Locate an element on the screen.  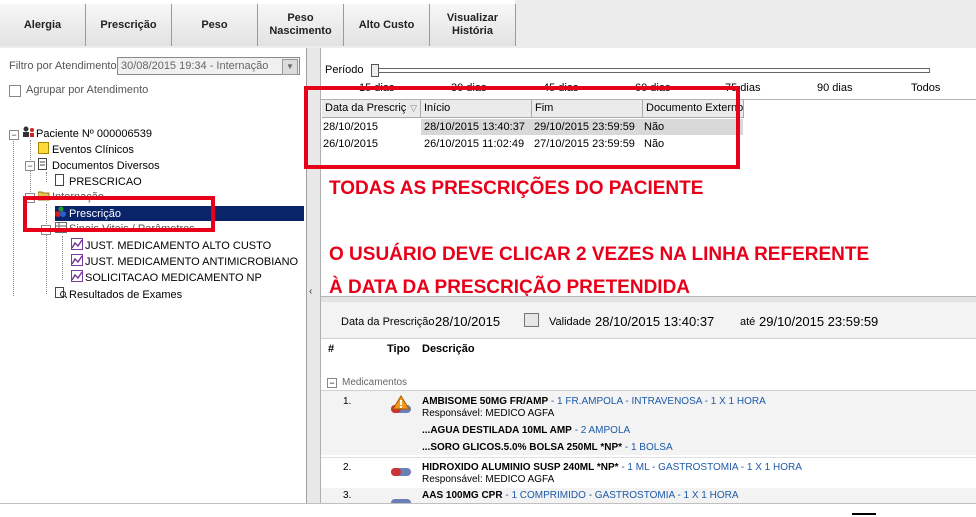
weight-button: Peso is located at coordinates (215, 25).